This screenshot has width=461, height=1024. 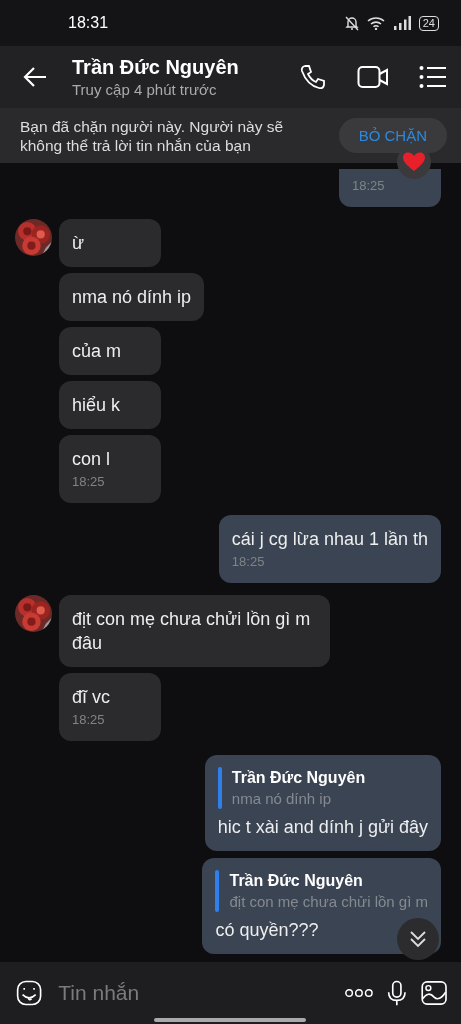 I want to click on image-icon, so click(x=433, y=993).